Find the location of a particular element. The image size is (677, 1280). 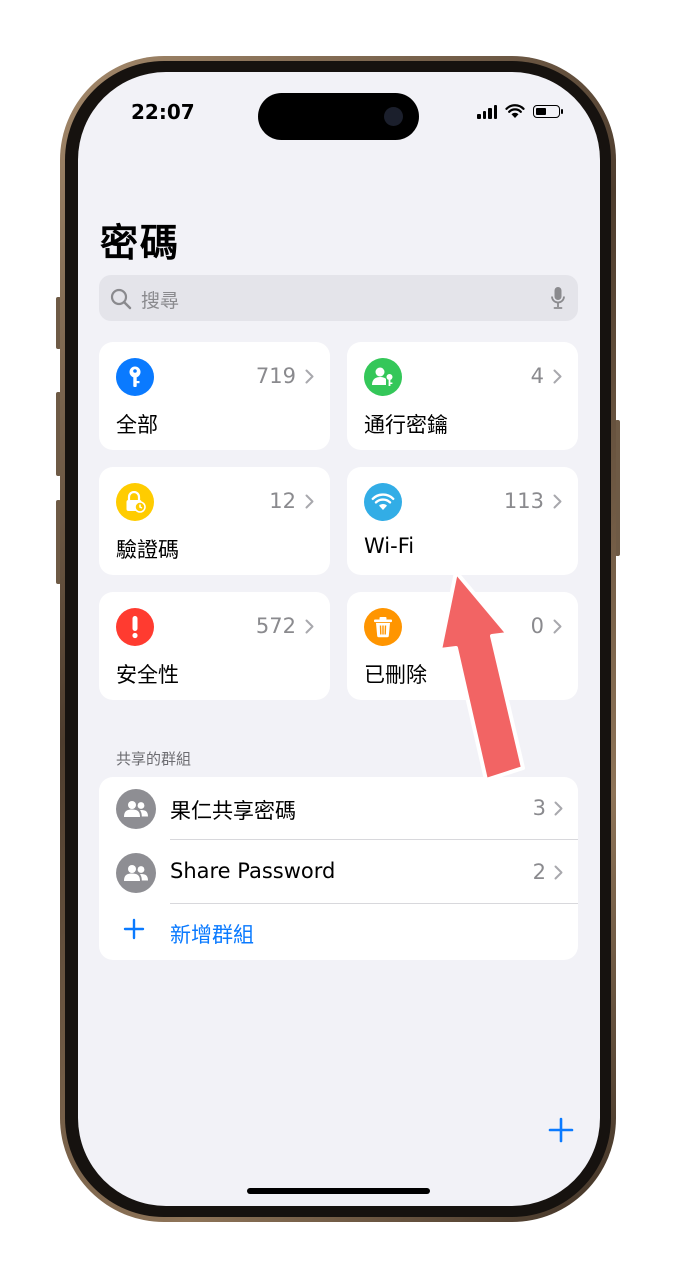

exclamation-icon is located at coordinates (135, 627).